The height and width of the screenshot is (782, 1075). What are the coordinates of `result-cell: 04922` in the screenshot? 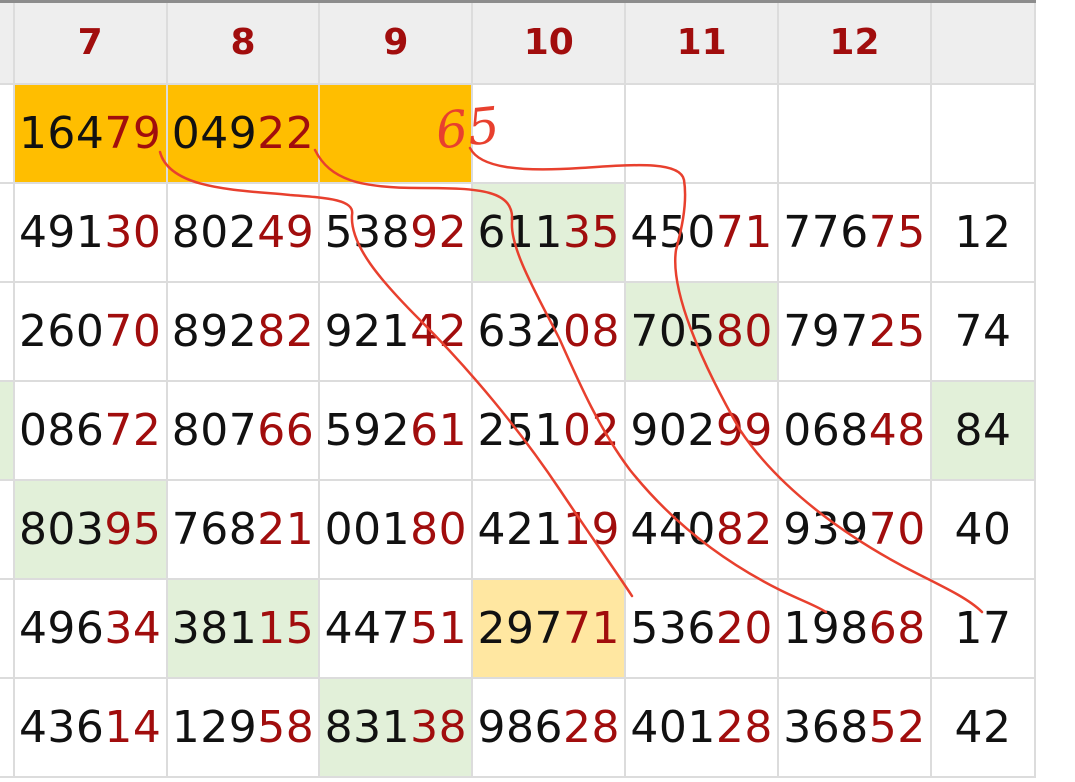 It's located at (243, 133).